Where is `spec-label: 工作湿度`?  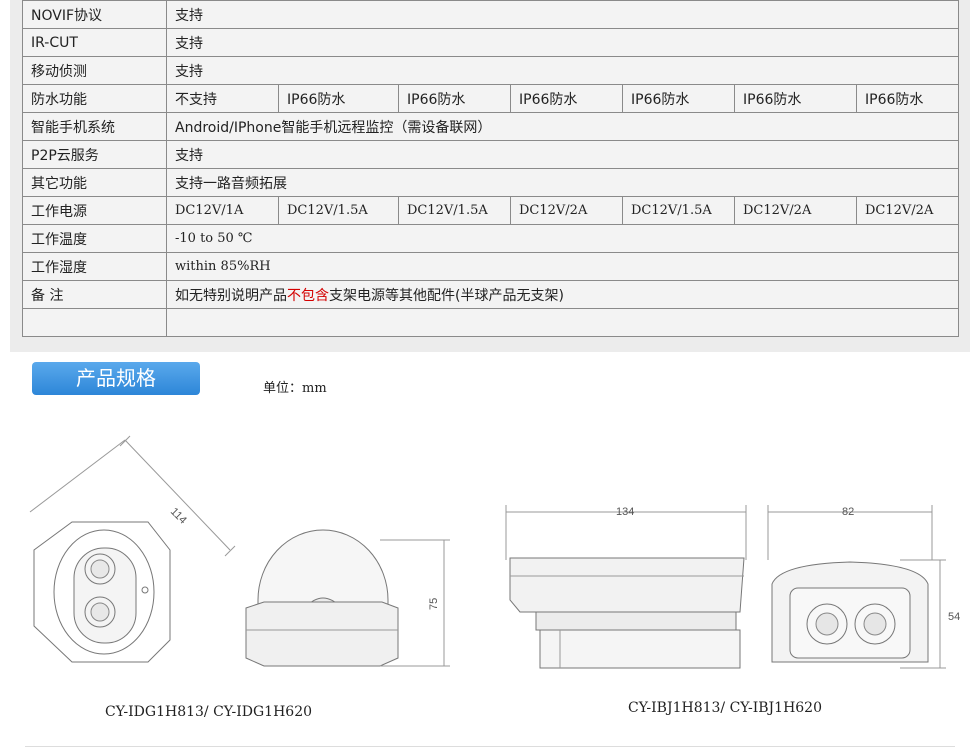
spec-label: 工作湿度 is located at coordinates (94, 266).